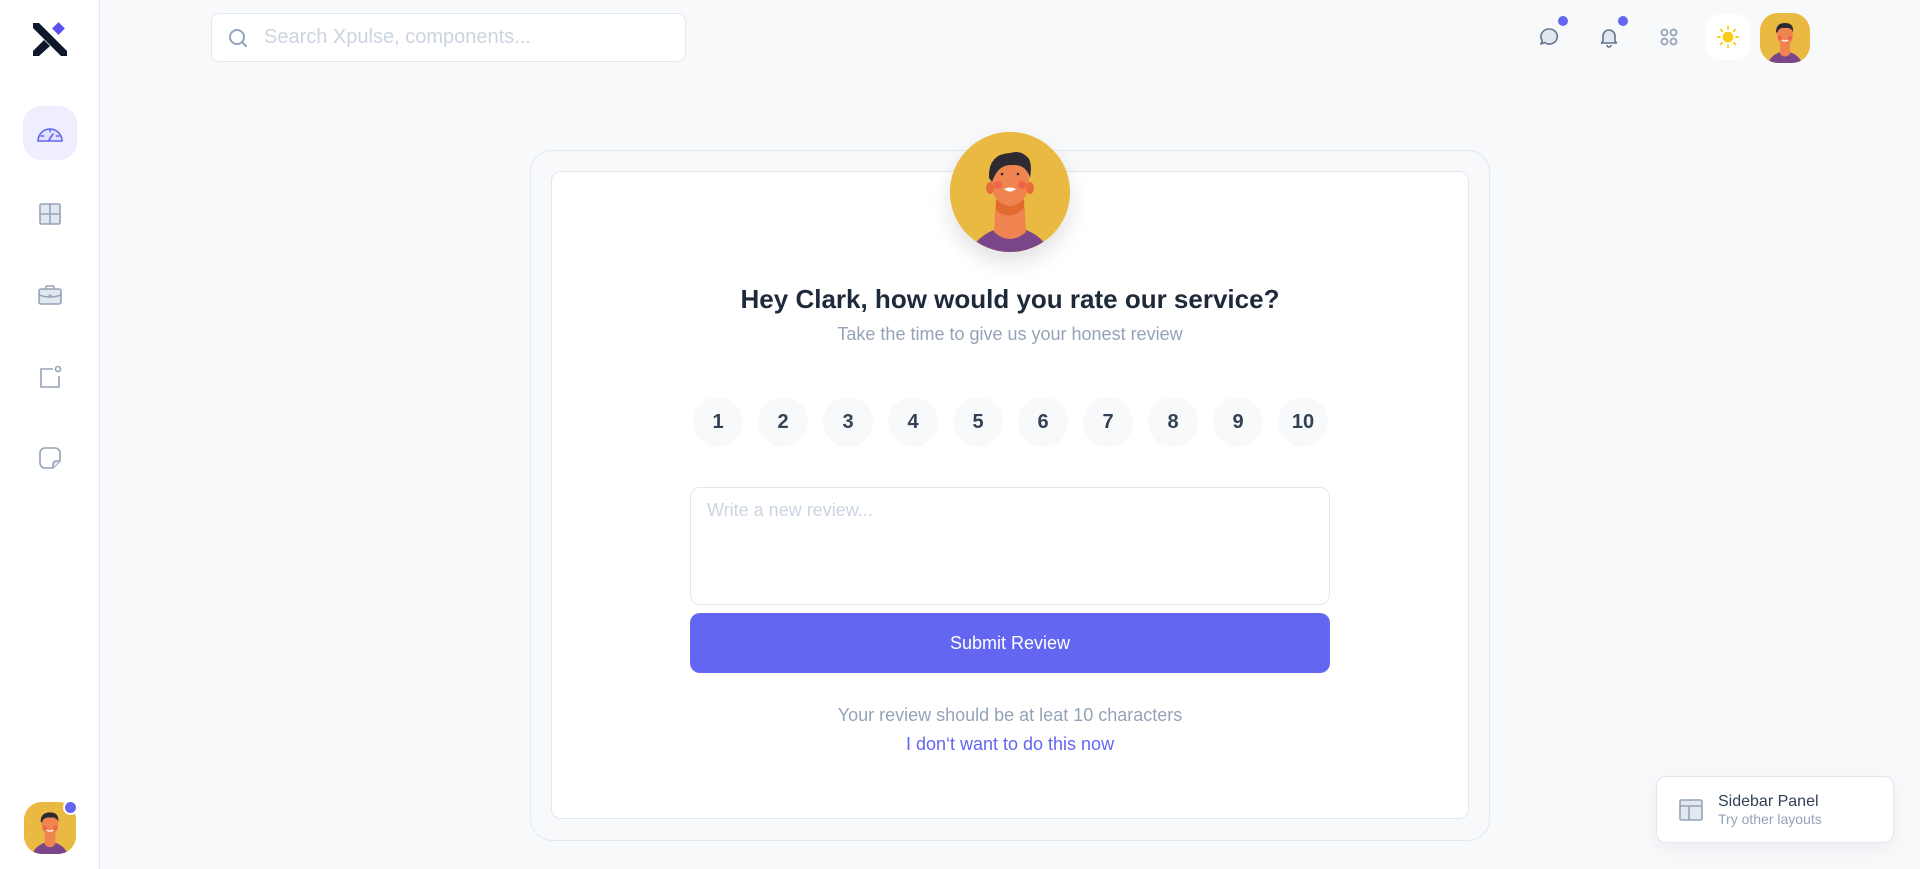 The height and width of the screenshot is (869, 1920). I want to click on briefcase-icon, so click(50, 295).